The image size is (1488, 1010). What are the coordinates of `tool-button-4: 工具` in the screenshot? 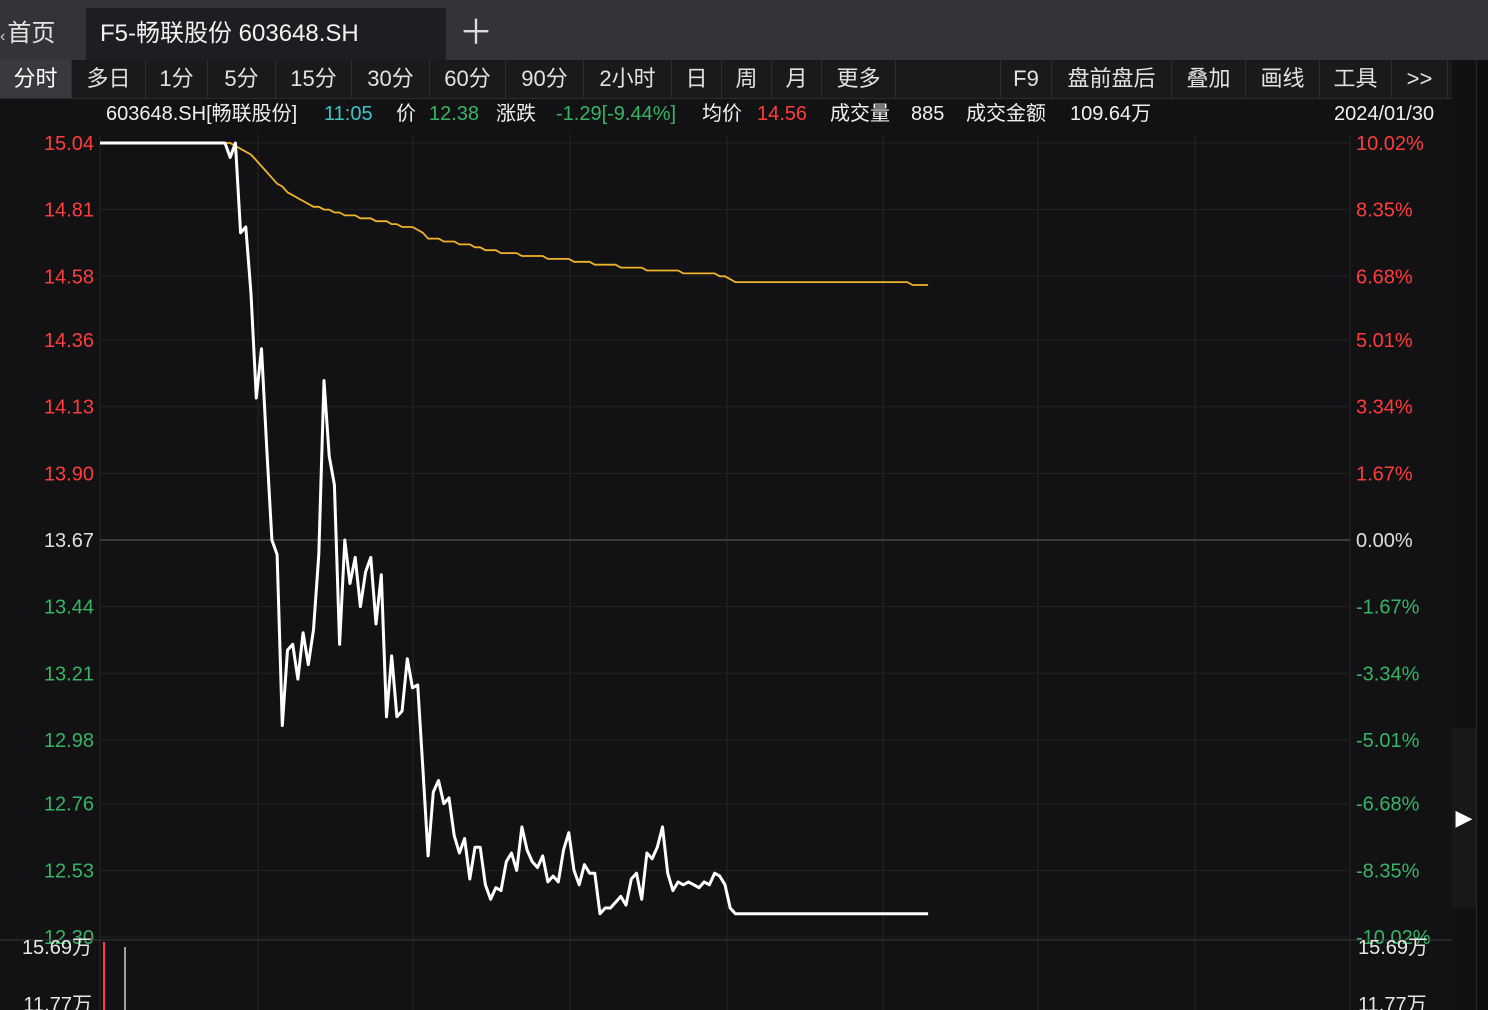 It's located at (1356, 79).